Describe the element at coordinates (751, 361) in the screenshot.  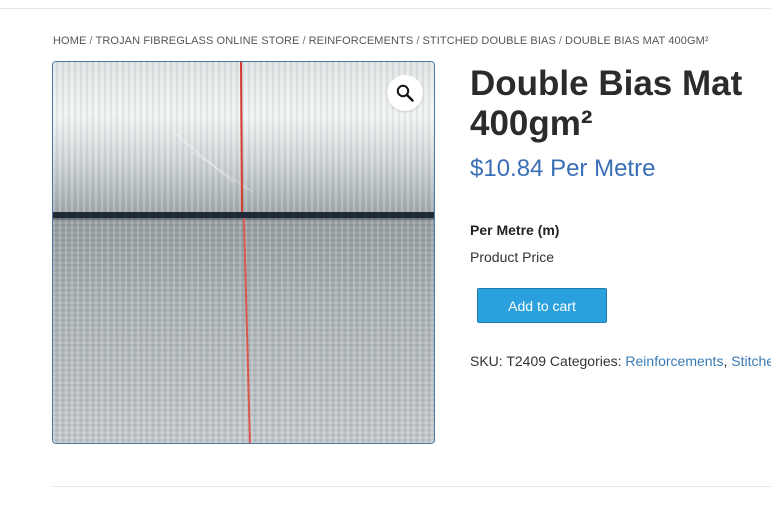
I see `category-link-stitched: Stitched` at that location.